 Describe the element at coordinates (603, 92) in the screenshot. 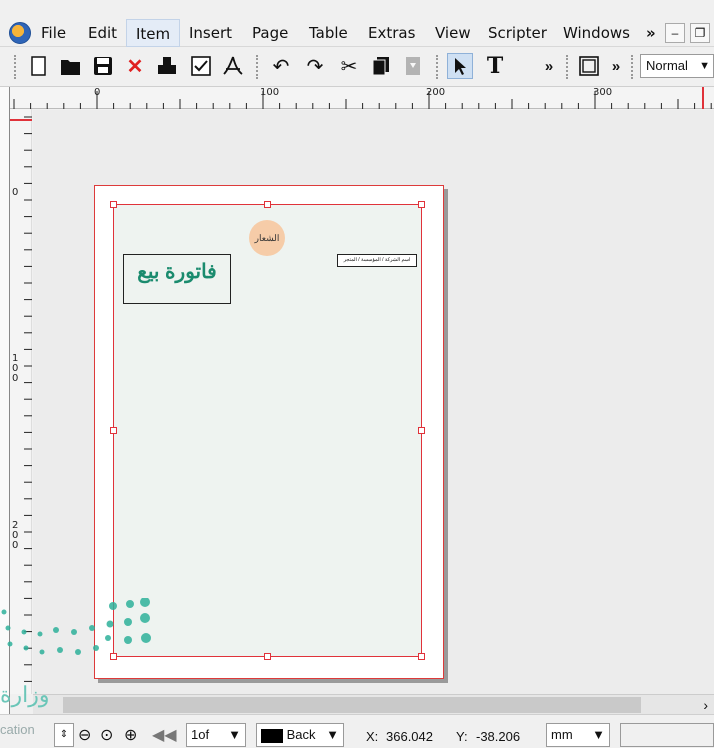

I see `ruler-label: 300` at that location.